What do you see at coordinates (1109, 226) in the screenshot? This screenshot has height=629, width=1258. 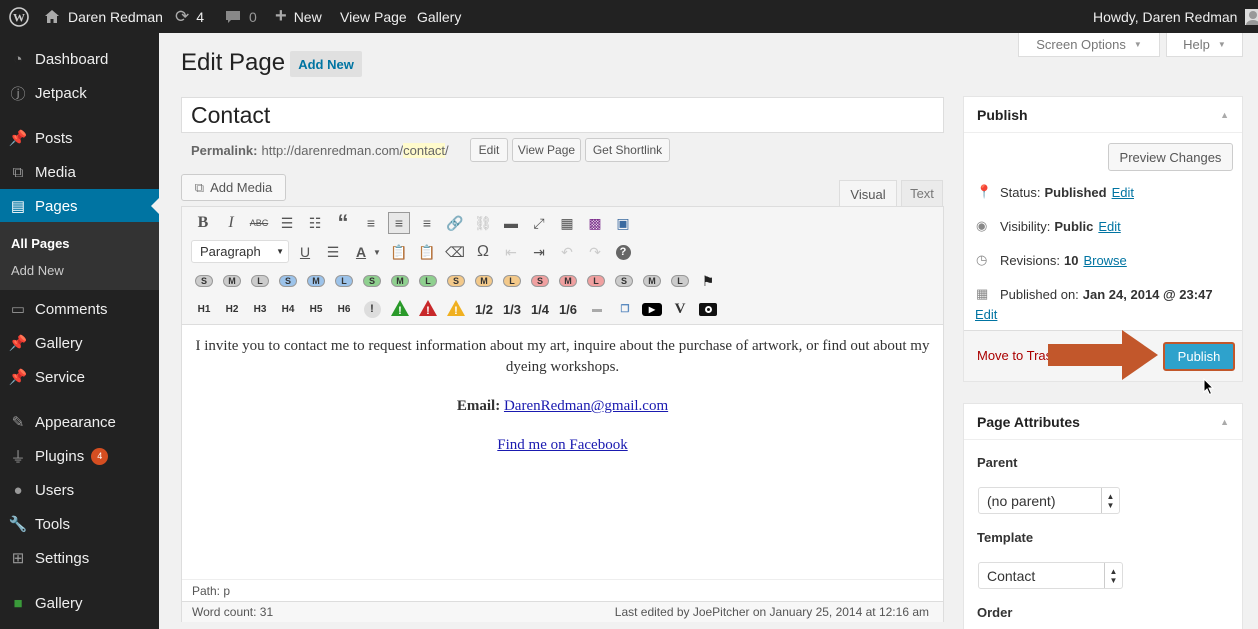 I see `visibility-edit-link: Edit` at bounding box center [1109, 226].